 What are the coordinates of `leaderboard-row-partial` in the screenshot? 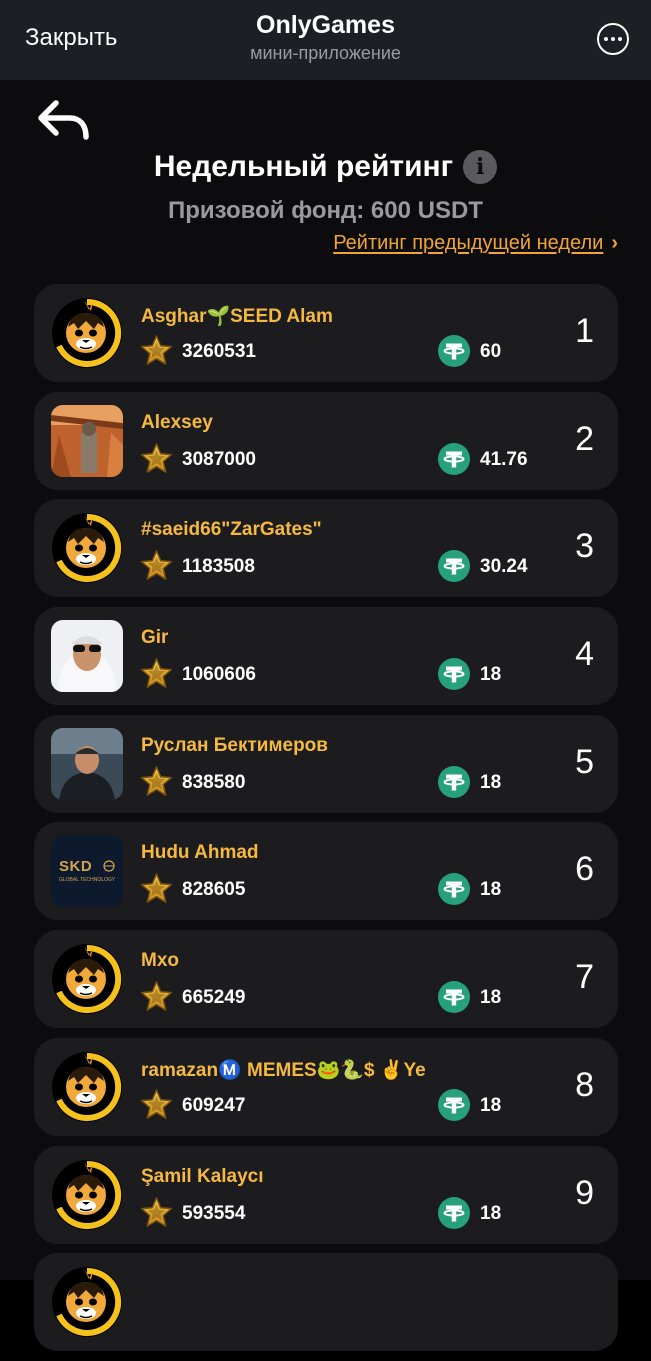 It's located at (326, 1302).